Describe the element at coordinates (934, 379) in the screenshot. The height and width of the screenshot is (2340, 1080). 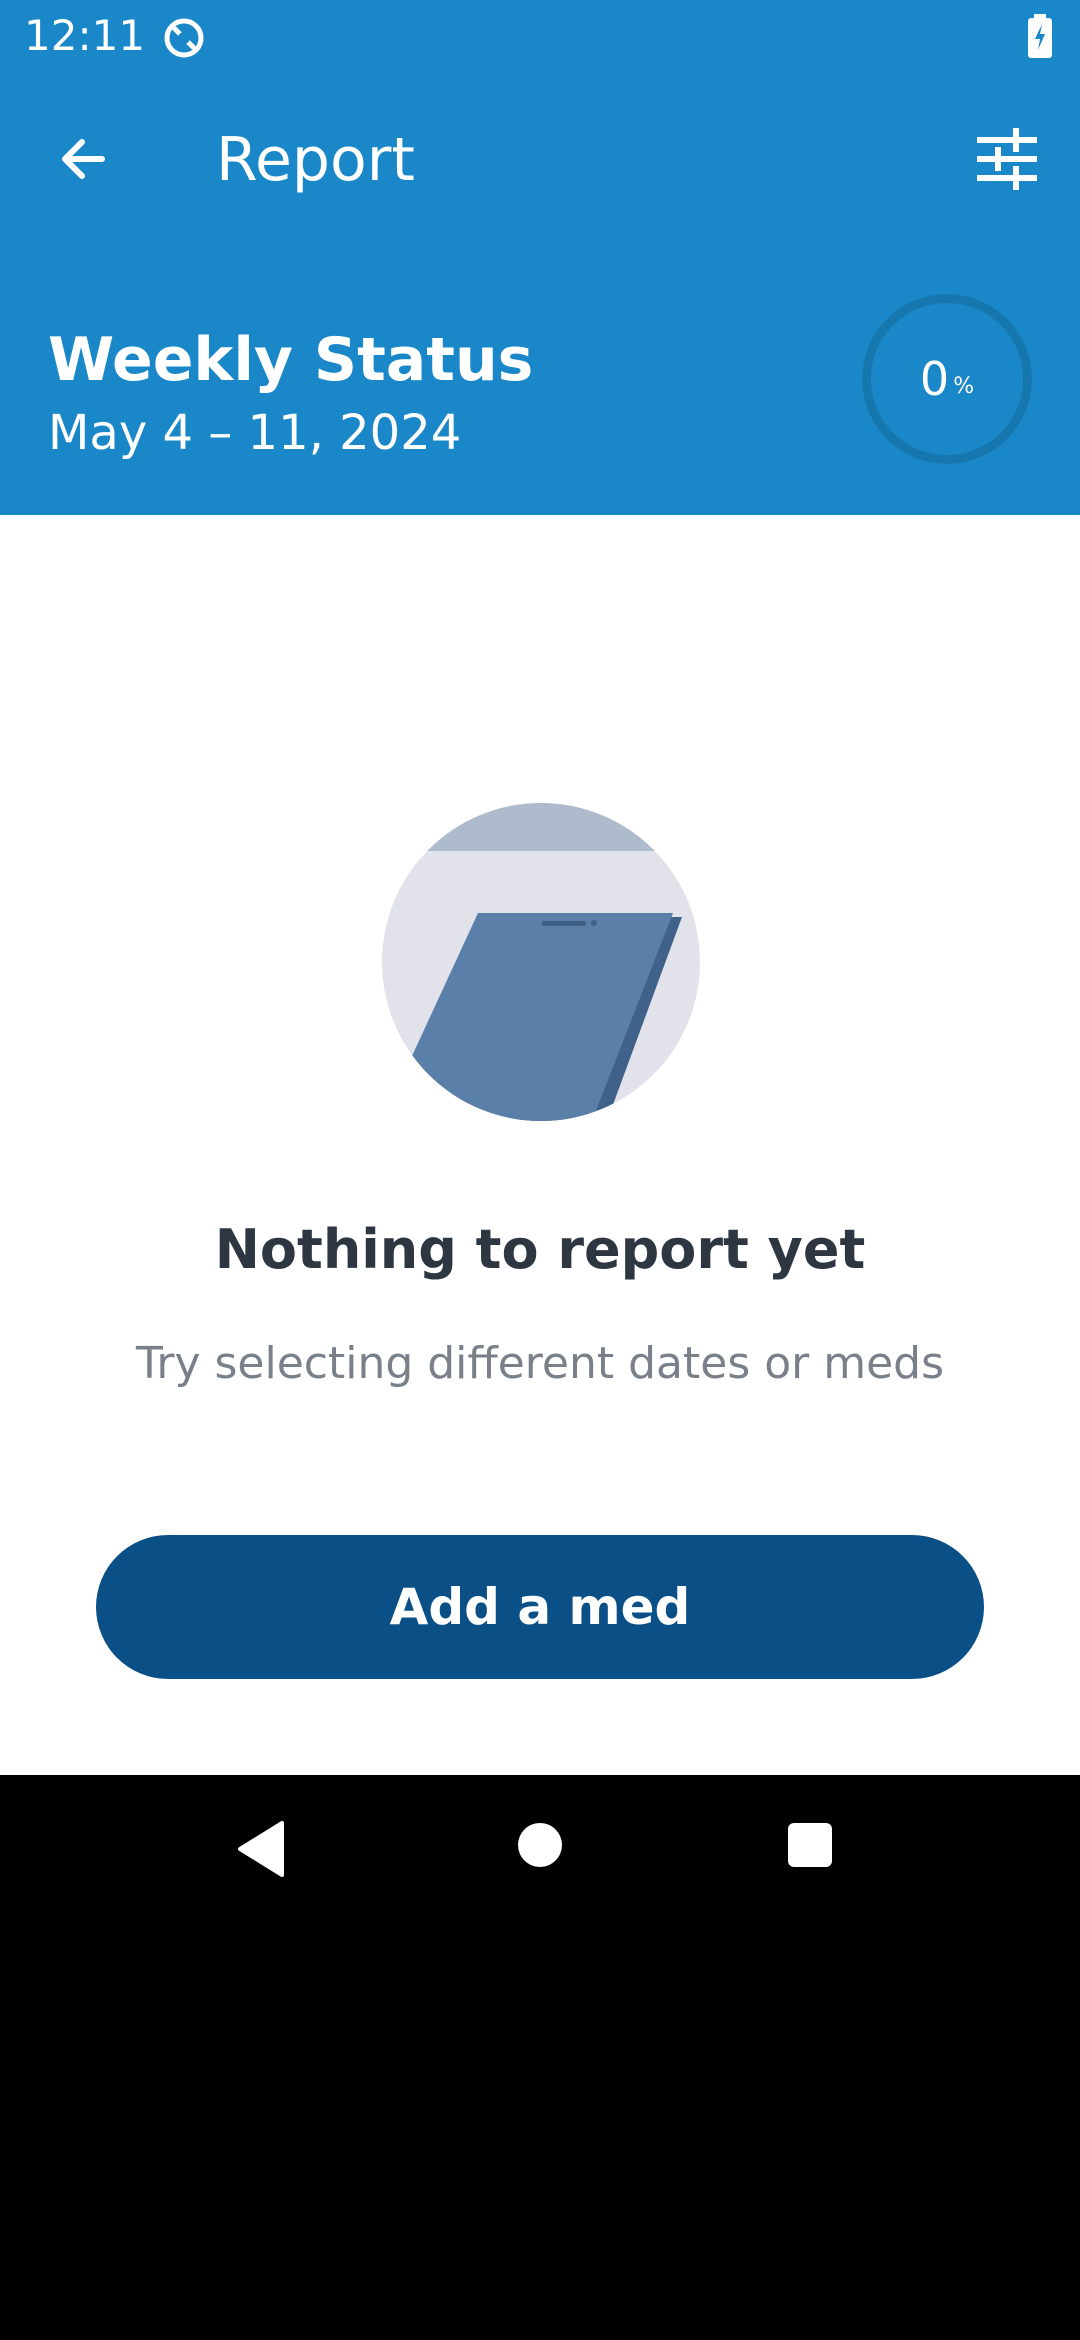
I see `progress-value: 0` at that location.